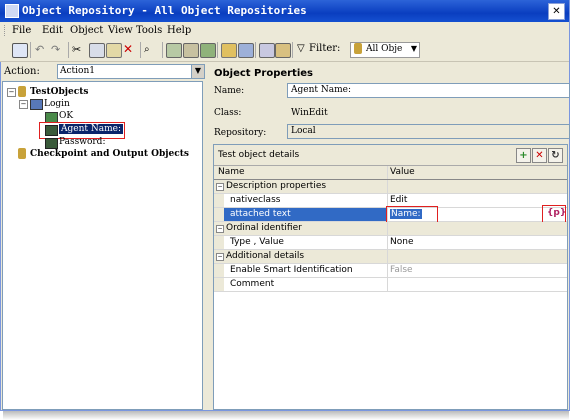  I want to click on highlight-icon, so click(229, 50).